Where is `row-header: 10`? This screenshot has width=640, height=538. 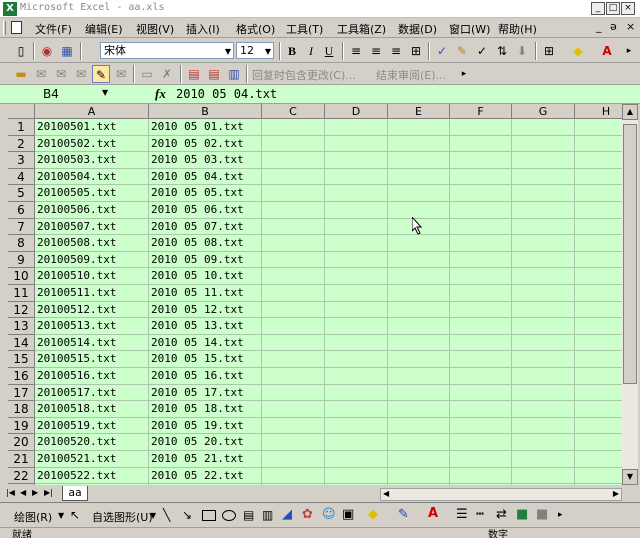
row-header: 10 is located at coordinates (21, 276).